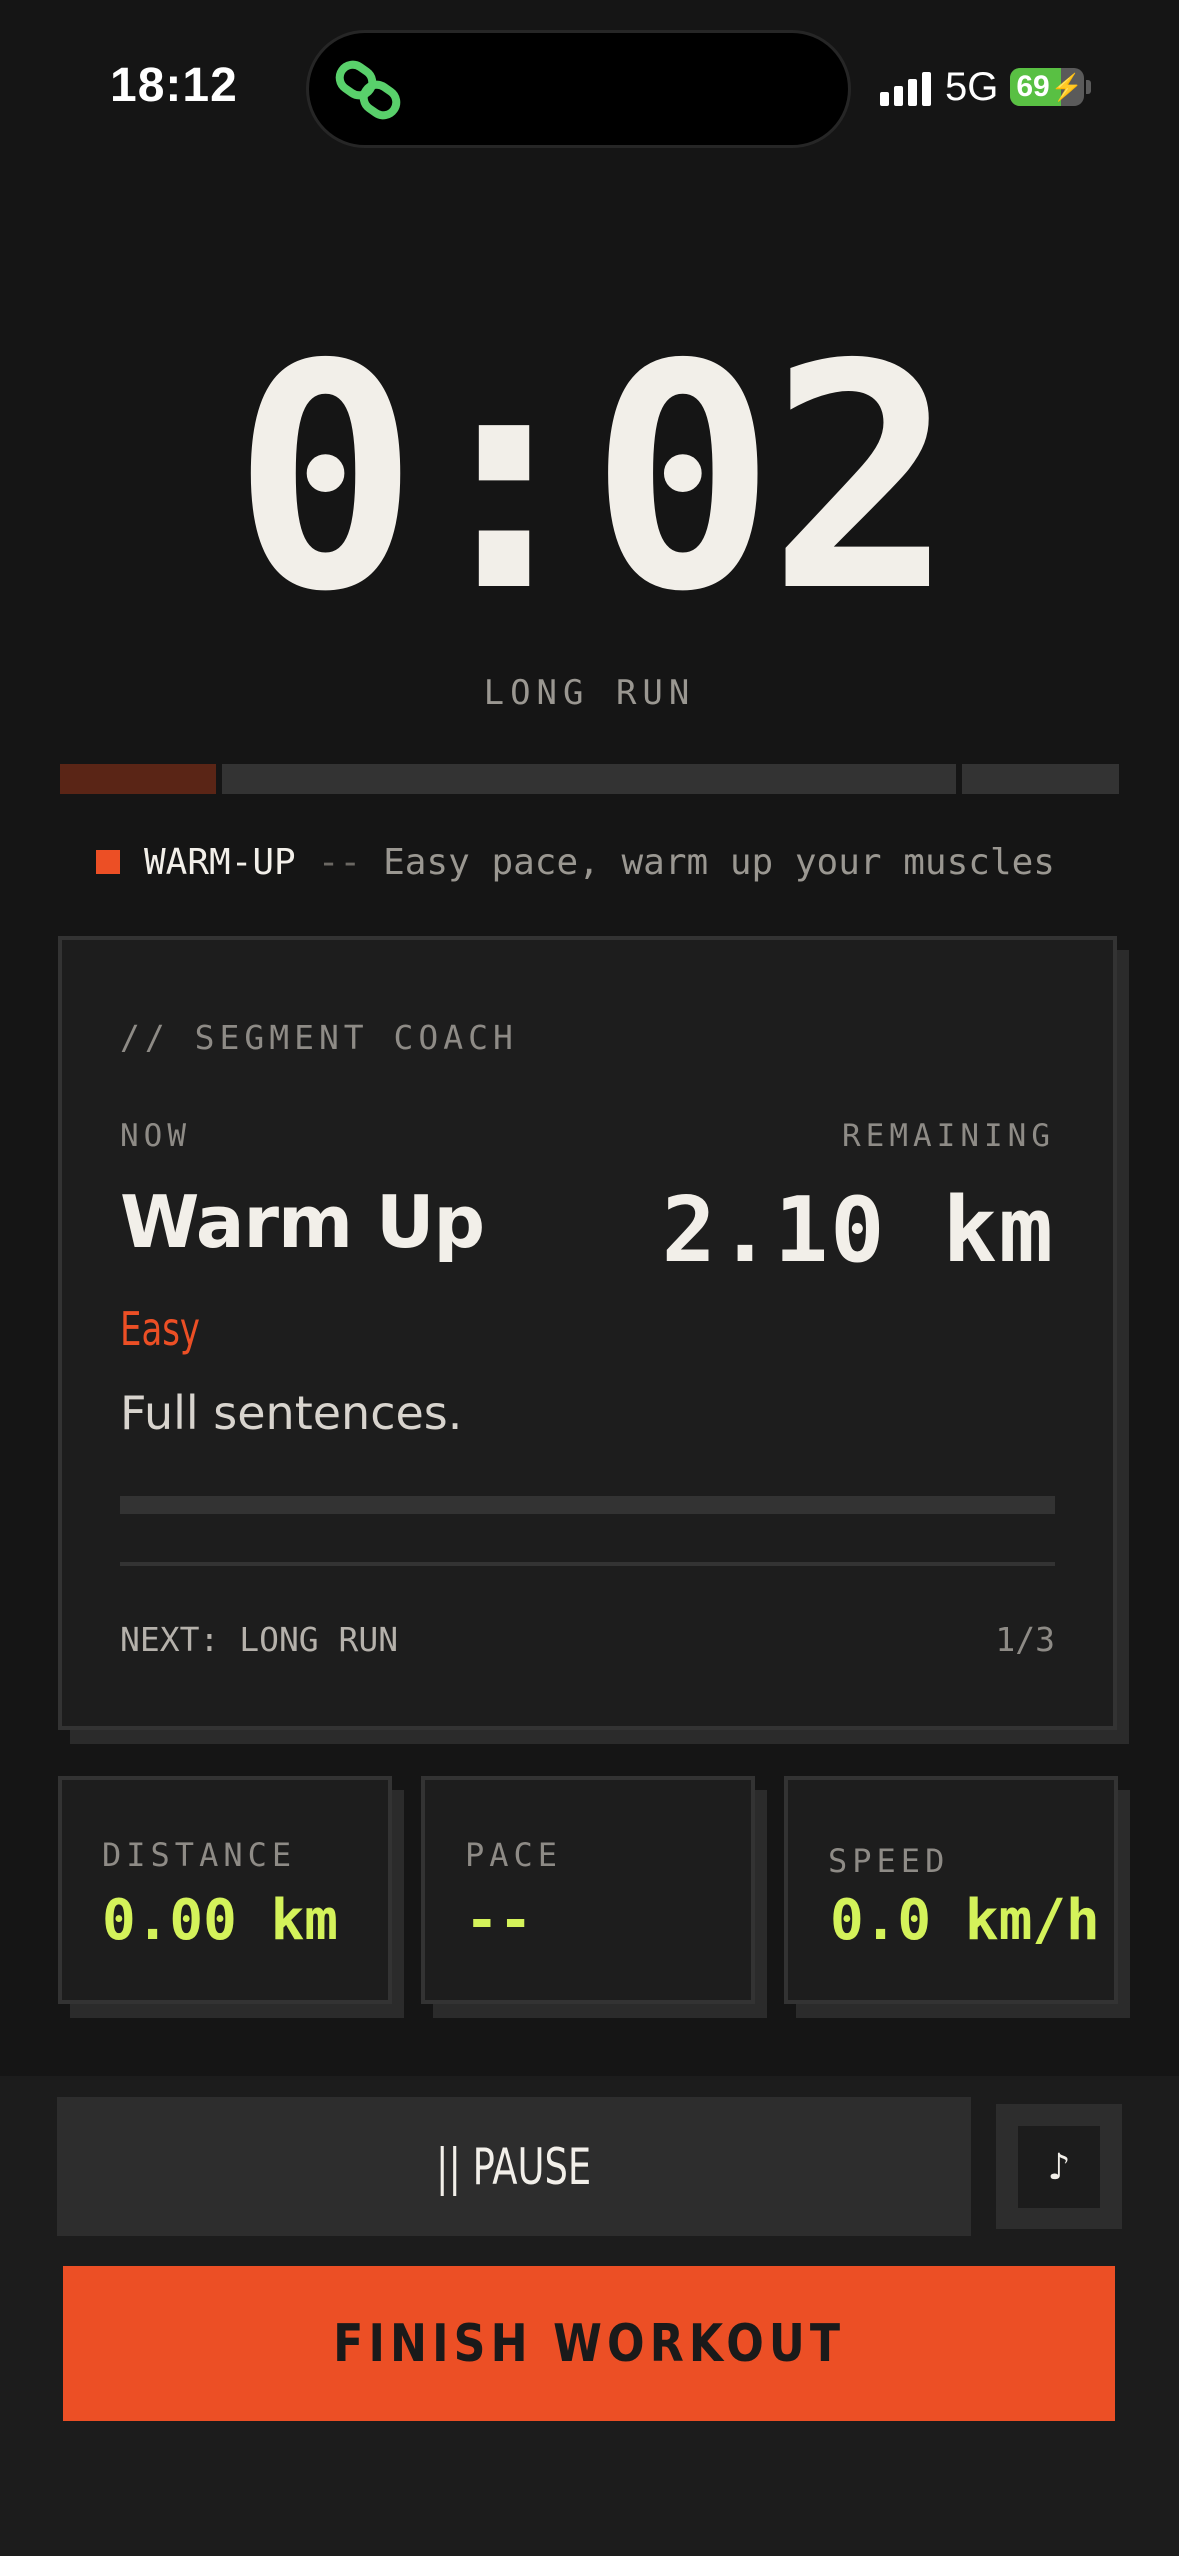  I want to click on charging-bolt-icon: ⚡, so click(1067, 86).